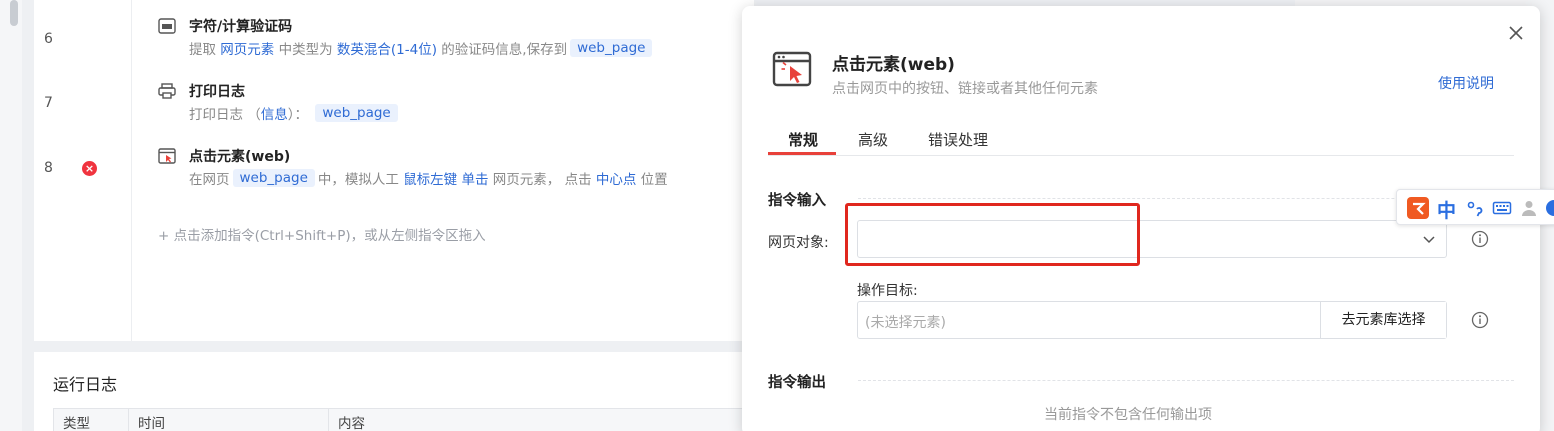  I want to click on line-number: 7, so click(48, 103).